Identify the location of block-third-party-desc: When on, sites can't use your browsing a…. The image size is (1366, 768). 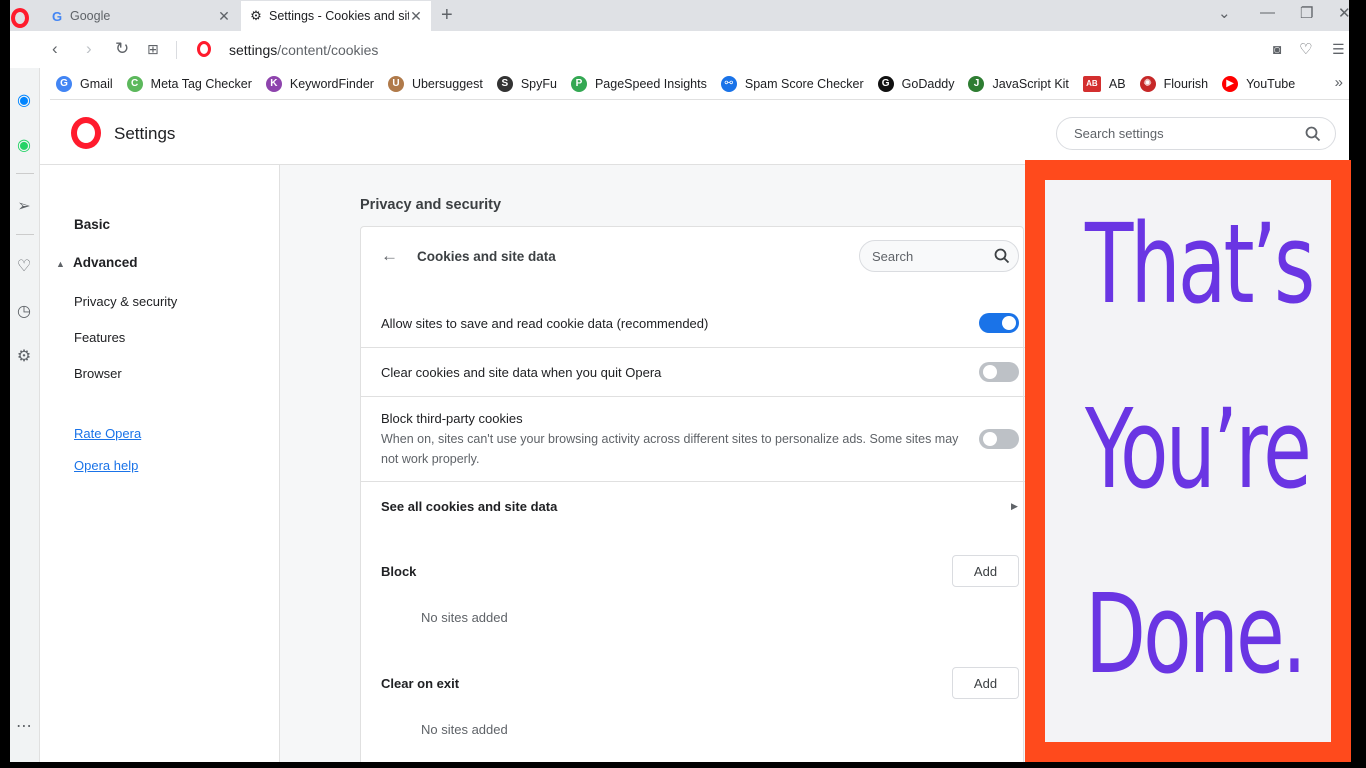
(670, 449).